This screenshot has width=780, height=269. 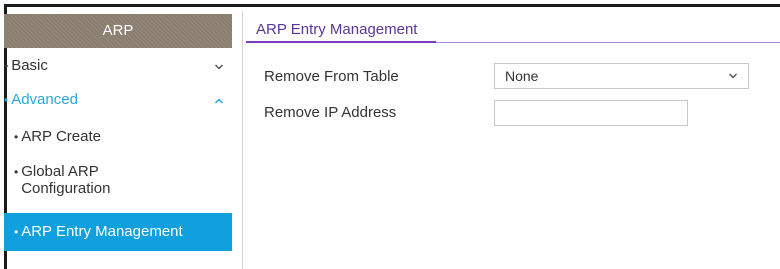 What do you see at coordinates (118, 186) in the screenshot?
I see `sidebar-item-global-arp-configuration: • Global ARP Configuration` at bounding box center [118, 186].